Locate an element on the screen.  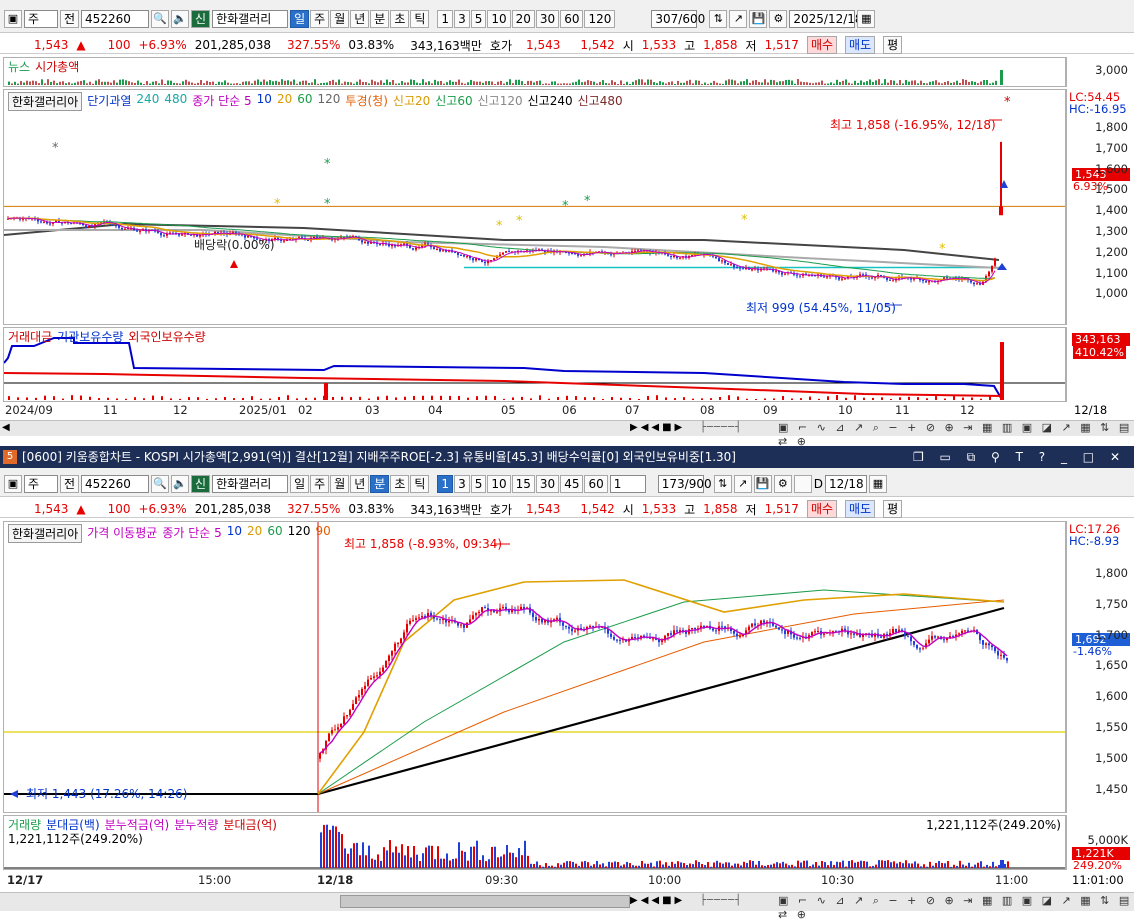
checkbox is located at coordinates (802, 484).